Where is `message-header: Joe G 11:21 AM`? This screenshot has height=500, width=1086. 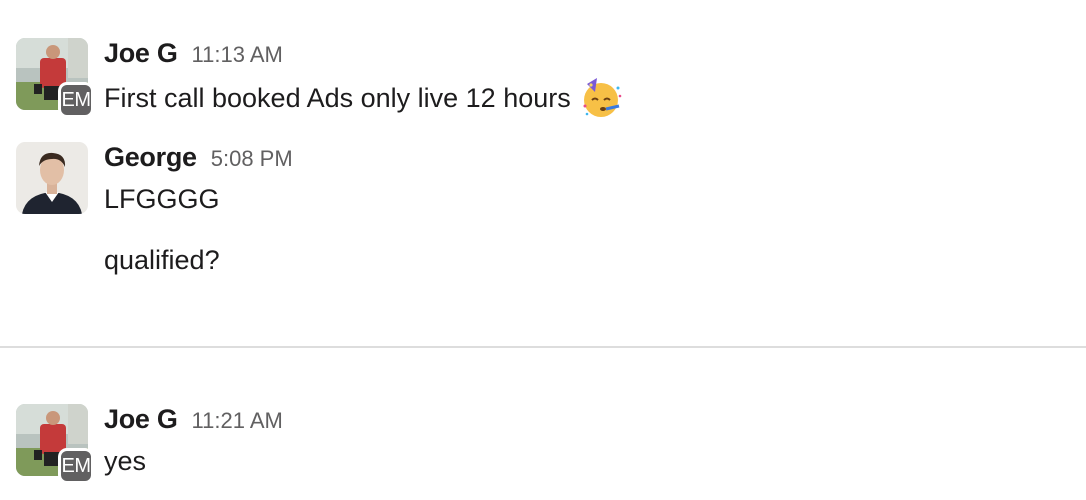
message-header: Joe G 11:21 AM is located at coordinates (193, 419).